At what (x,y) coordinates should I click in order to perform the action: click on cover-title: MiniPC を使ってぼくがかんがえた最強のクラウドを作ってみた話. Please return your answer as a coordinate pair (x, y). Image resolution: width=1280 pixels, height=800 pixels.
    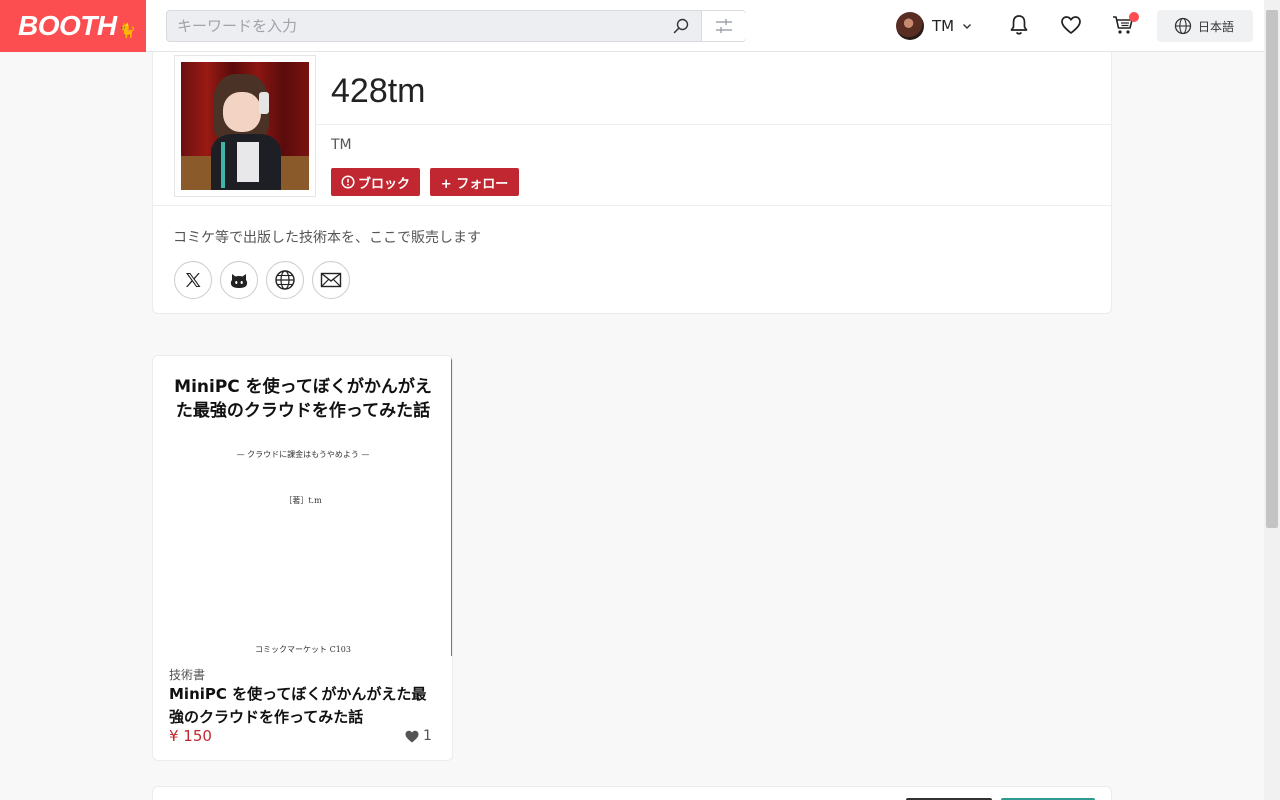
    Looking at the image, I should click on (303, 399).